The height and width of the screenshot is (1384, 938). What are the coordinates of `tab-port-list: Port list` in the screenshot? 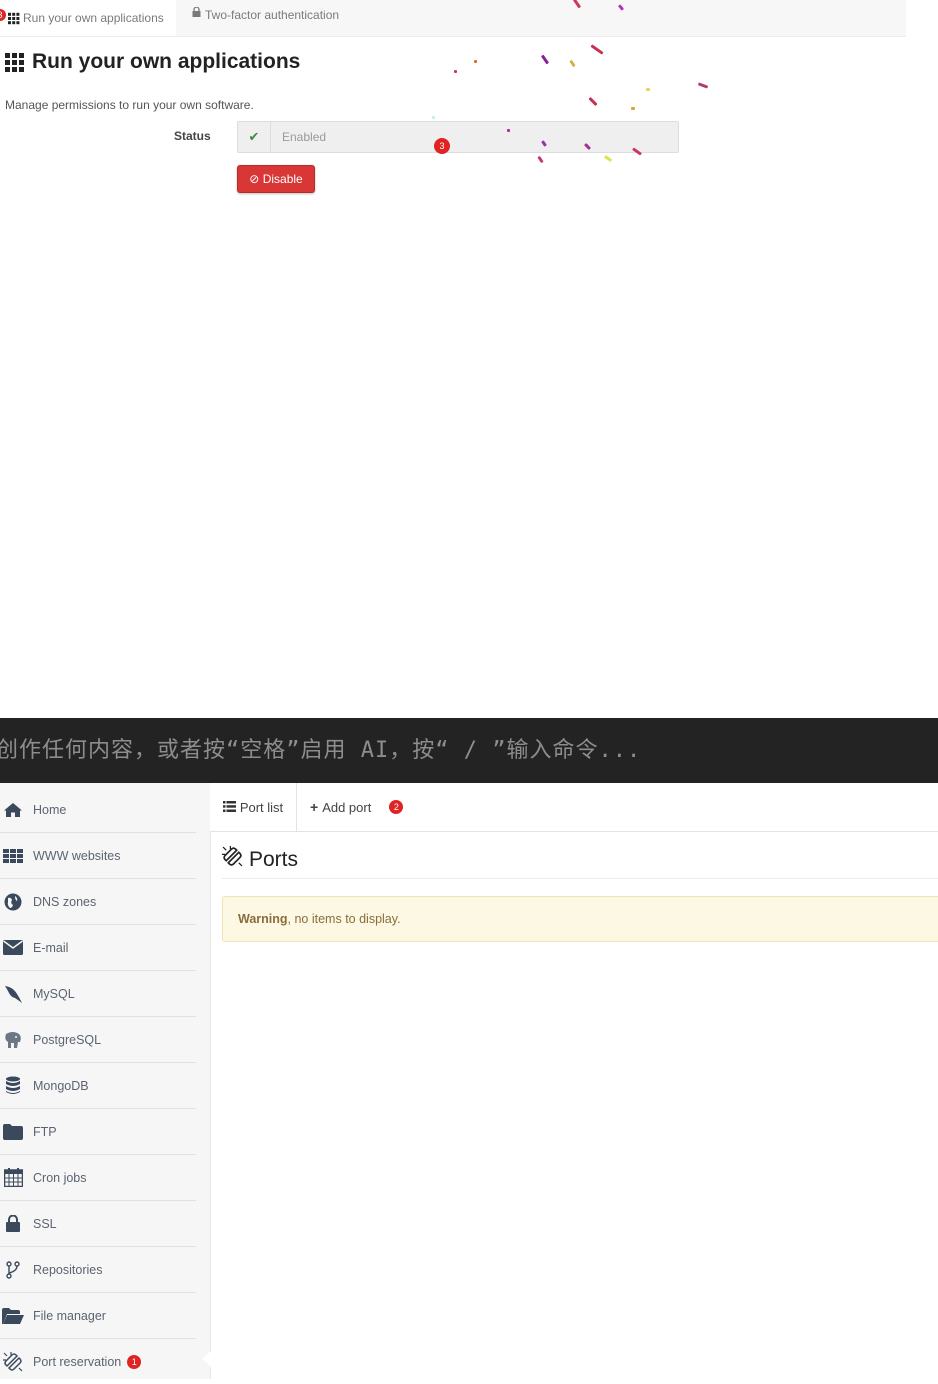 It's located at (253, 807).